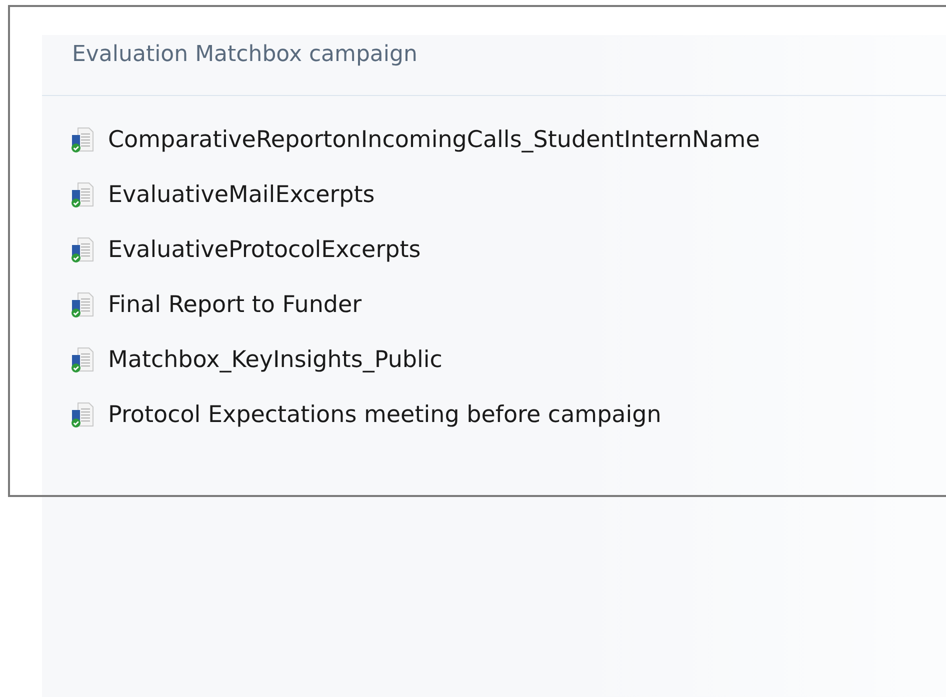 Image resolution: width=946 pixels, height=697 pixels. Describe the element at coordinates (494, 415) in the screenshot. I see `file-item: Protocol Expectations meeting before campaign` at that location.